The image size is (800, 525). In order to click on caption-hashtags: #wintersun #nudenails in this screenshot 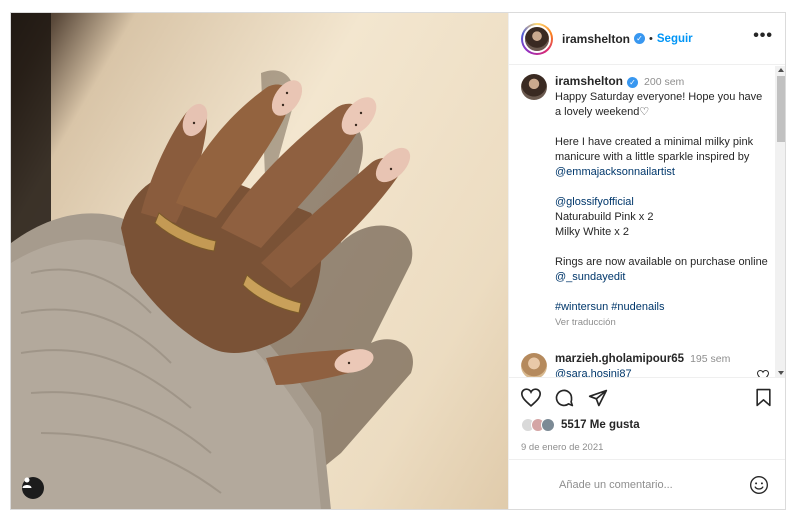, I will do `click(663, 307)`.